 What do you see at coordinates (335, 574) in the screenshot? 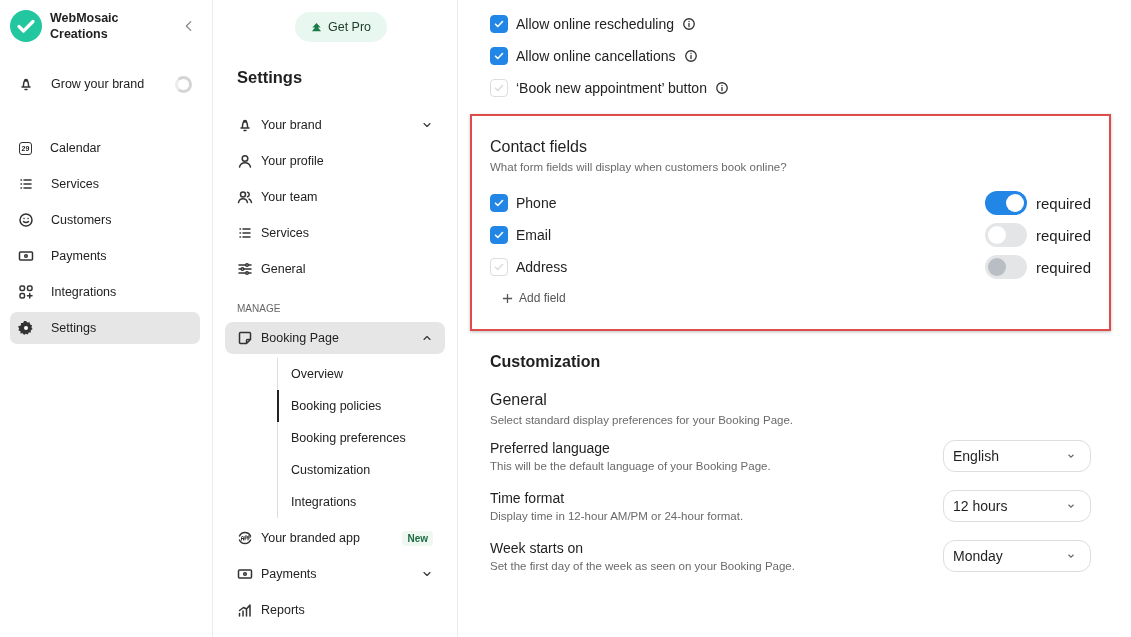
I see `settings-nav-item: Payments` at bounding box center [335, 574].